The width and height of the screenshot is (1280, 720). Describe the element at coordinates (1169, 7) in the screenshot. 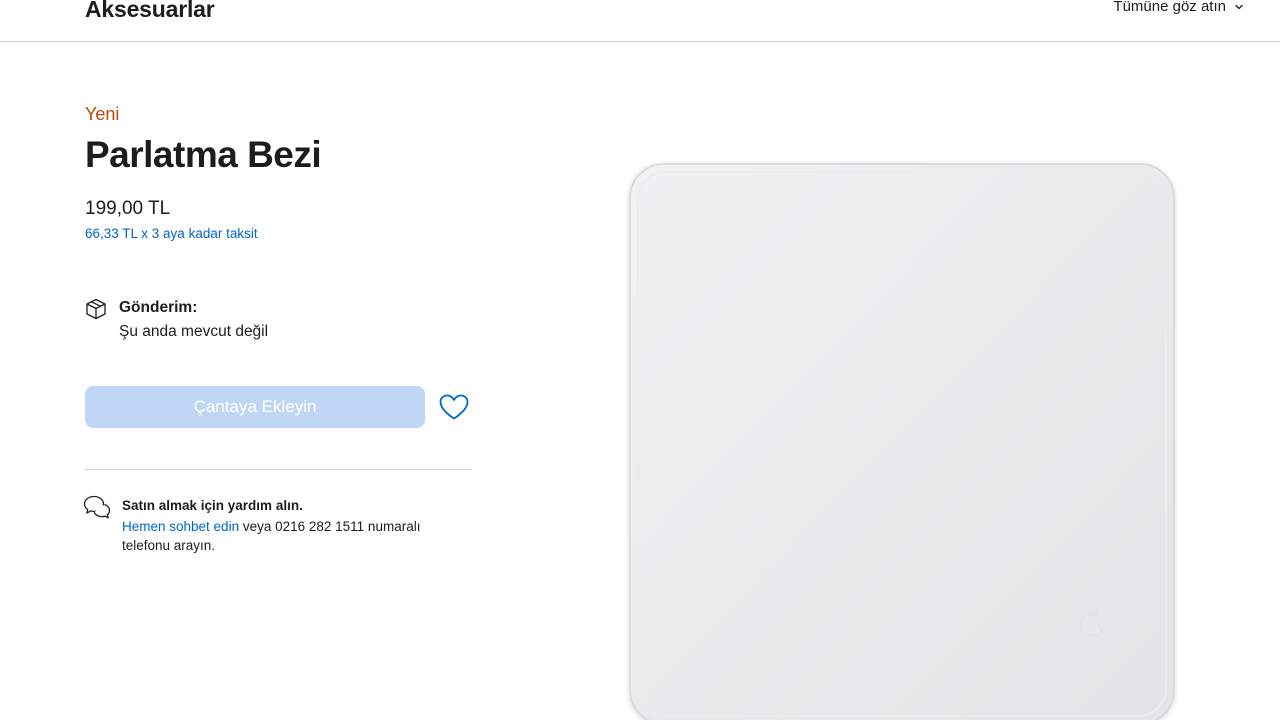

I see `view-all-label: Tümüne göz atın` at that location.